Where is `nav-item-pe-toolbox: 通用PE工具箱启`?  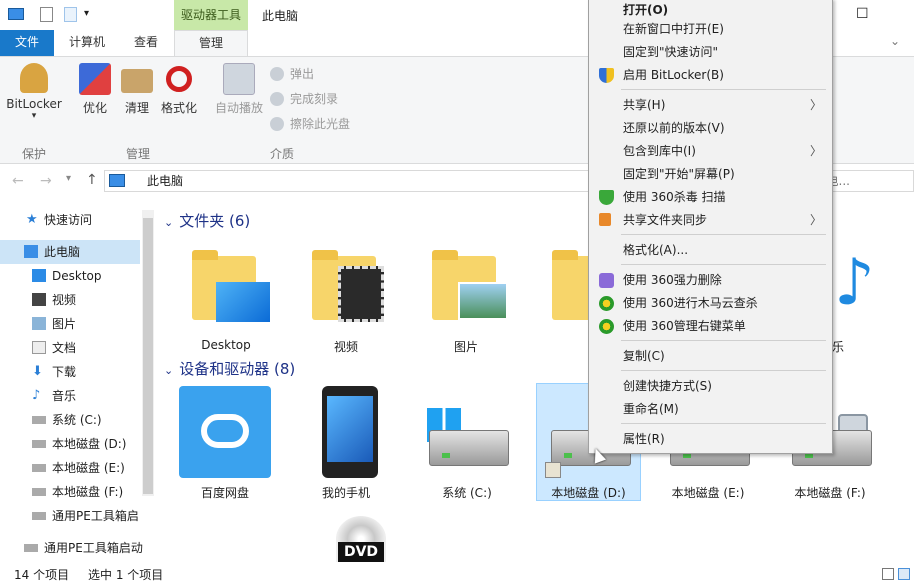 nav-item-pe-toolbox: 通用PE工具箱启 is located at coordinates (70, 516).